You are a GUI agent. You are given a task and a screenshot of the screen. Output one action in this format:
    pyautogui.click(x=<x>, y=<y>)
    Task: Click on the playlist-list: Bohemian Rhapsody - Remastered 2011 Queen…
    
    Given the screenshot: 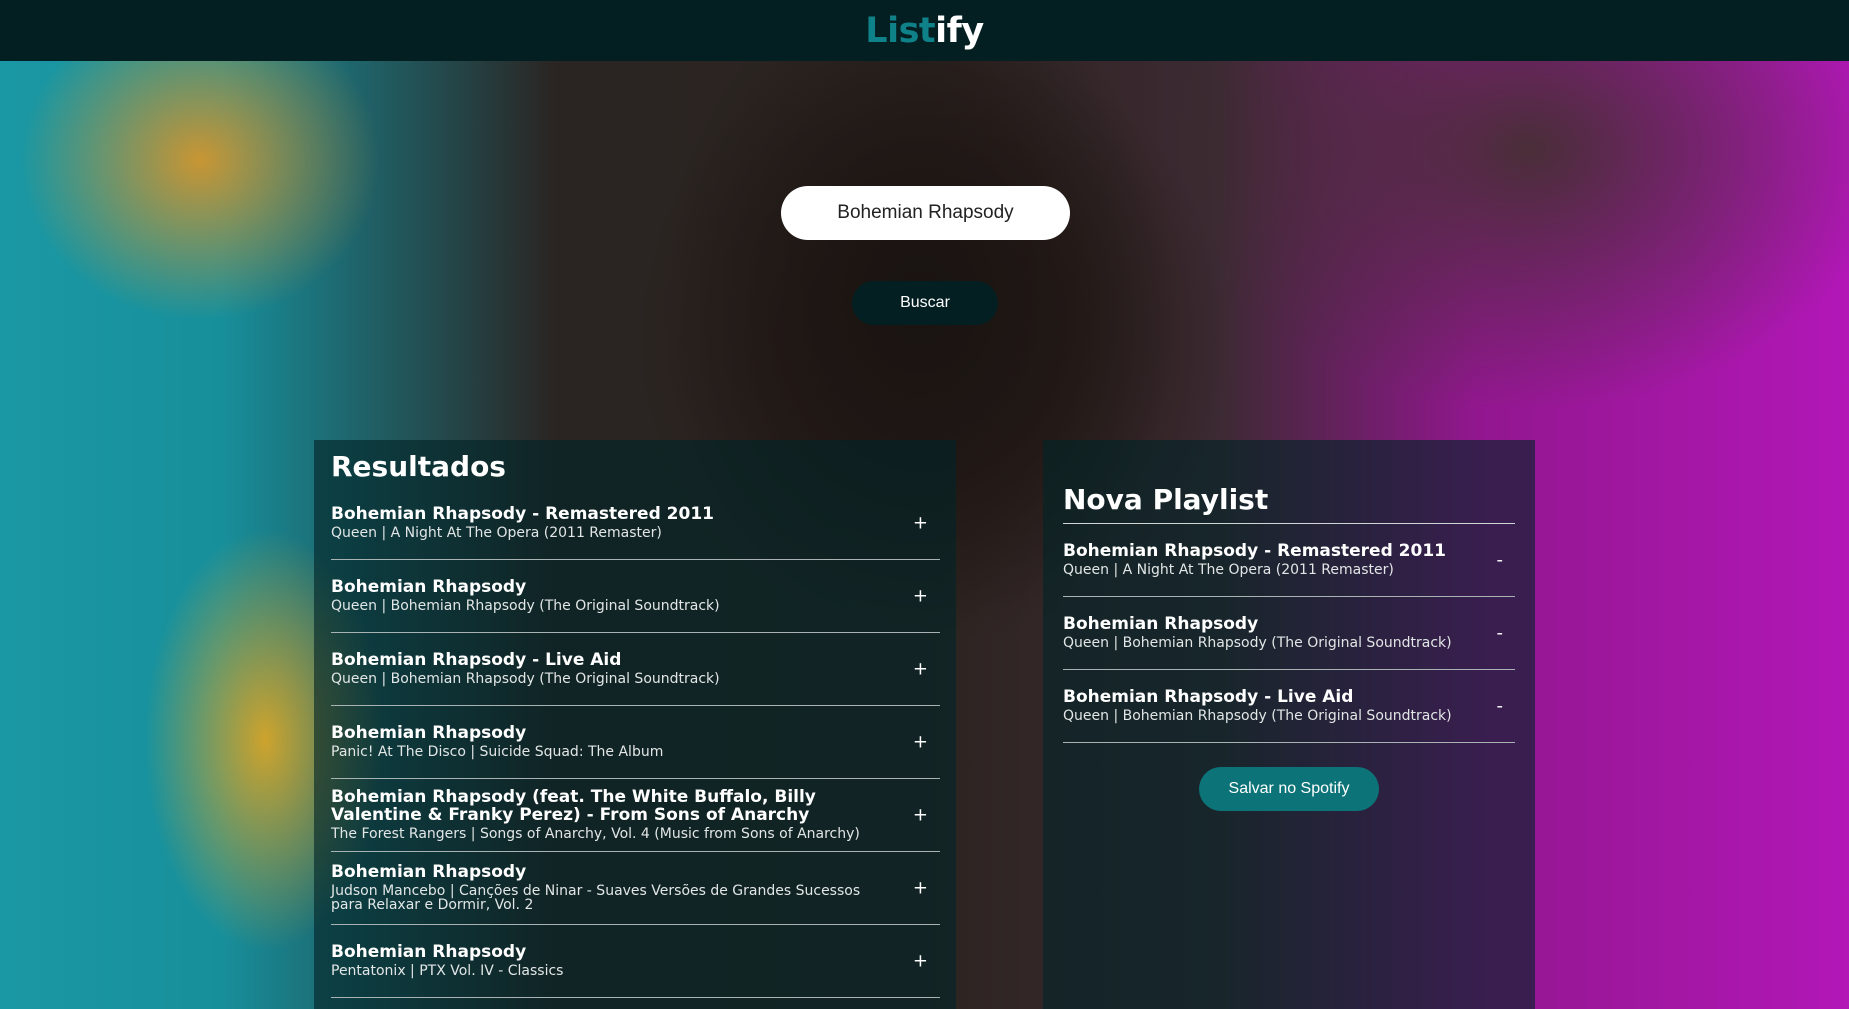 What is the action you would take?
    pyautogui.click(x=1289, y=633)
    